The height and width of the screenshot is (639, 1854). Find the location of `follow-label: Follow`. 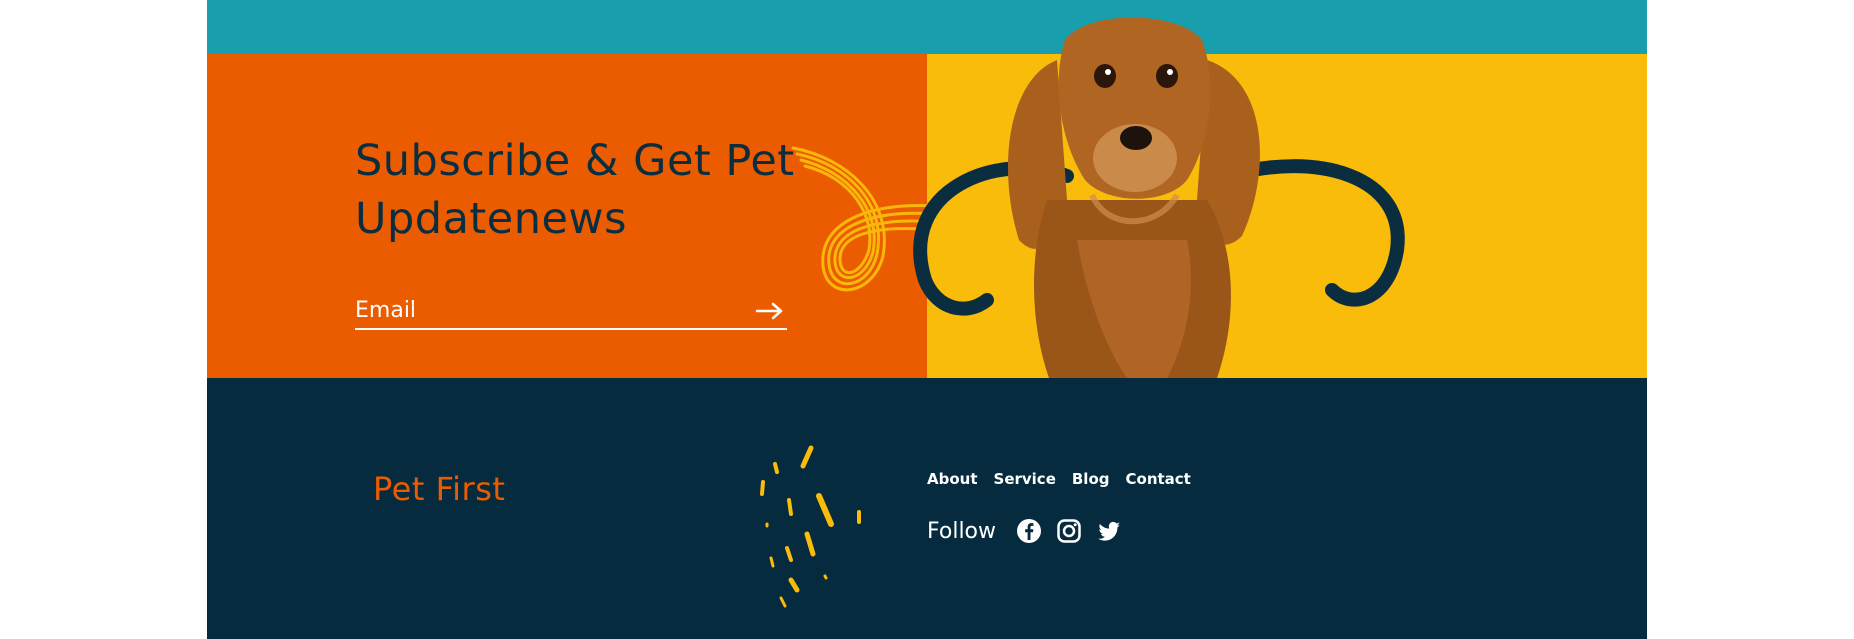

follow-label: Follow is located at coordinates (962, 531).